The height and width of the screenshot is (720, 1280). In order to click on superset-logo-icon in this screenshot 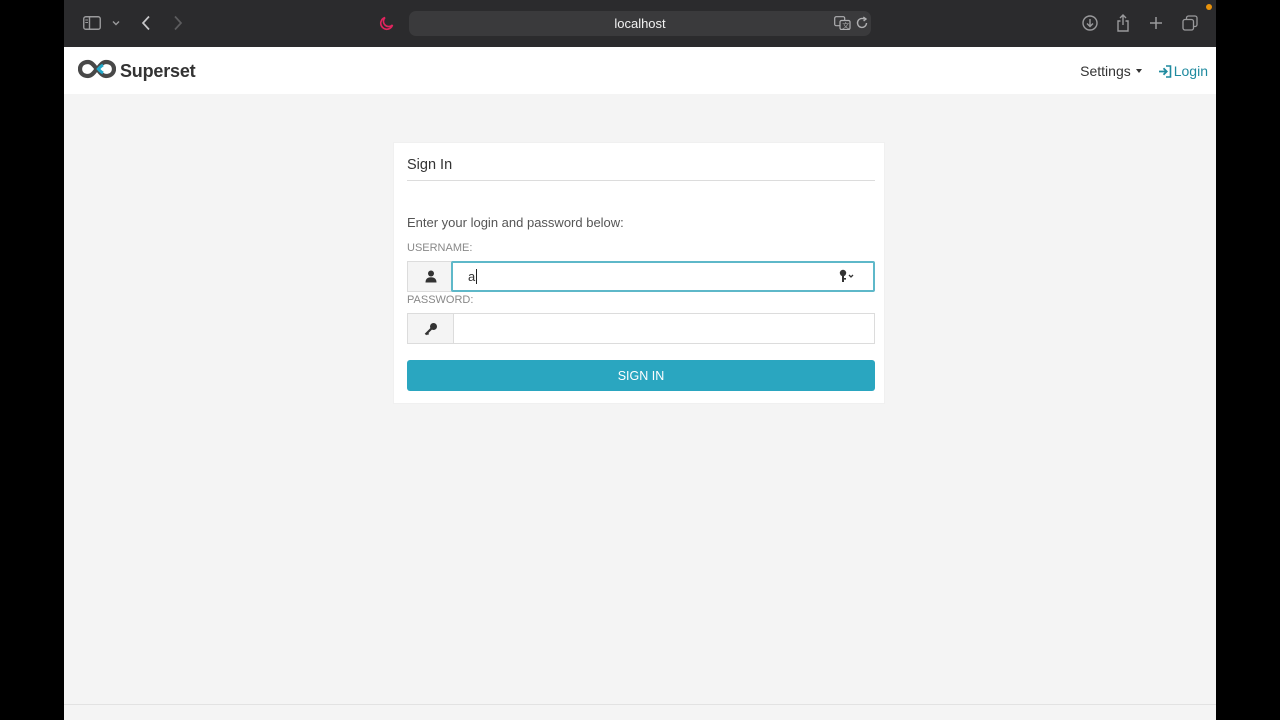, I will do `click(97, 71)`.